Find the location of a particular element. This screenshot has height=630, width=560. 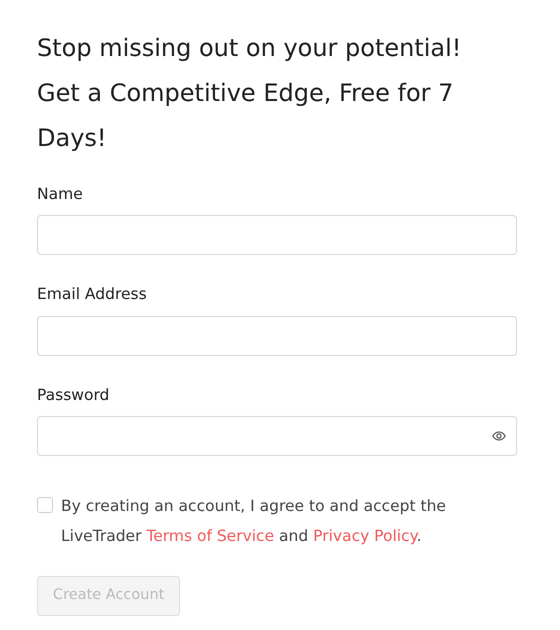

link: Privacy Policy is located at coordinates (365, 535).